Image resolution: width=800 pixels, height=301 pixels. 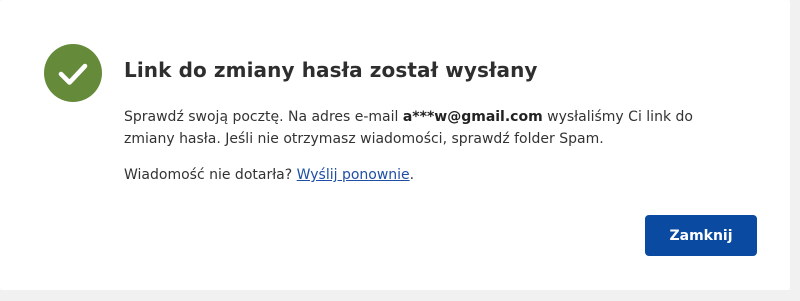 I want to click on checkmark-circle-icon, so click(x=73, y=73).